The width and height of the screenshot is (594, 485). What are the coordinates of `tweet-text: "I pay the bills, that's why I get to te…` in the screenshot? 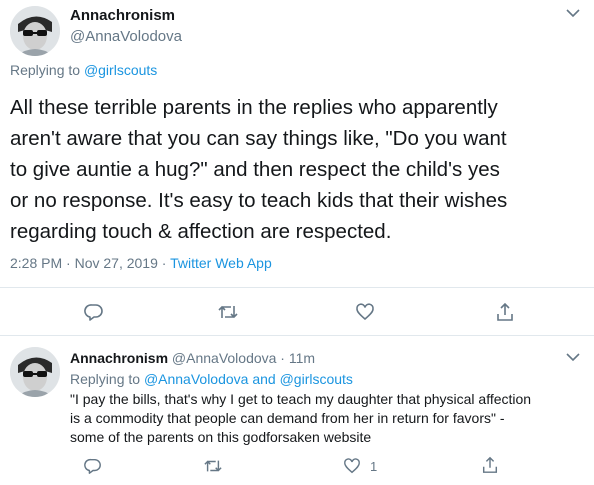 It's located at (301, 418).